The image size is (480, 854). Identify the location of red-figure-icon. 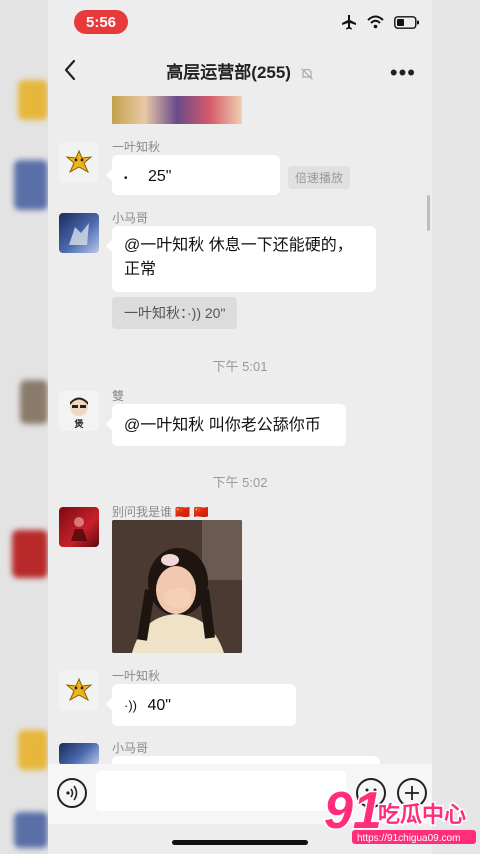
(79, 529).